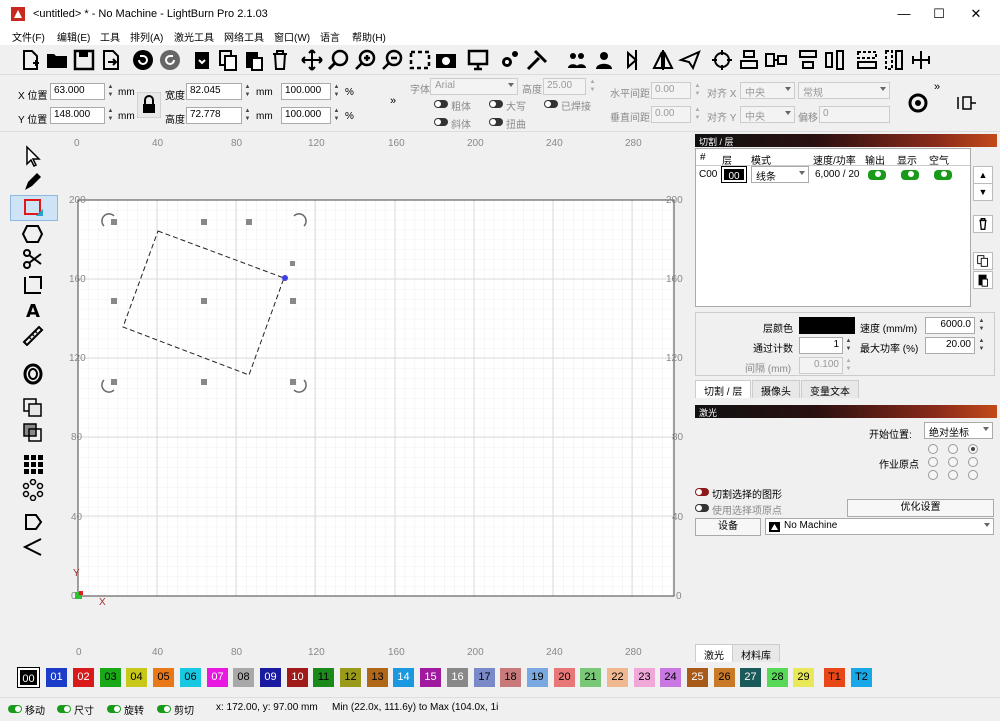 This screenshot has width=1000, height=721. Describe the element at coordinates (403, 677) in the screenshot. I see `palette-swatch-14: 14` at that location.